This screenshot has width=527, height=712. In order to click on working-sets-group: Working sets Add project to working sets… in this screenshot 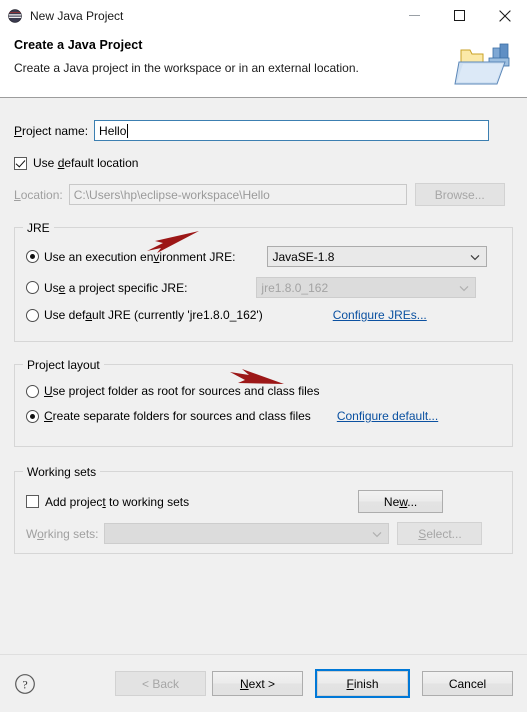, I will do `click(263, 509)`.